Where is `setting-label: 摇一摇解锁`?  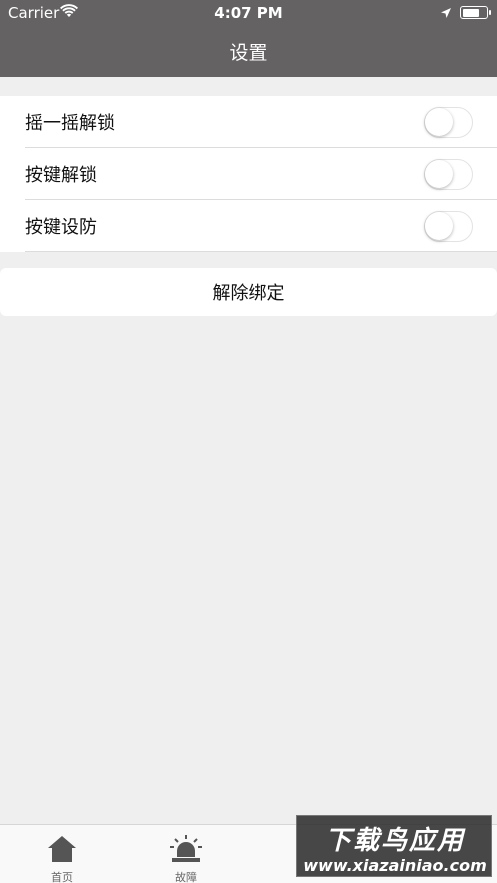 setting-label: 摇一摇解锁 is located at coordinates (70, 123).